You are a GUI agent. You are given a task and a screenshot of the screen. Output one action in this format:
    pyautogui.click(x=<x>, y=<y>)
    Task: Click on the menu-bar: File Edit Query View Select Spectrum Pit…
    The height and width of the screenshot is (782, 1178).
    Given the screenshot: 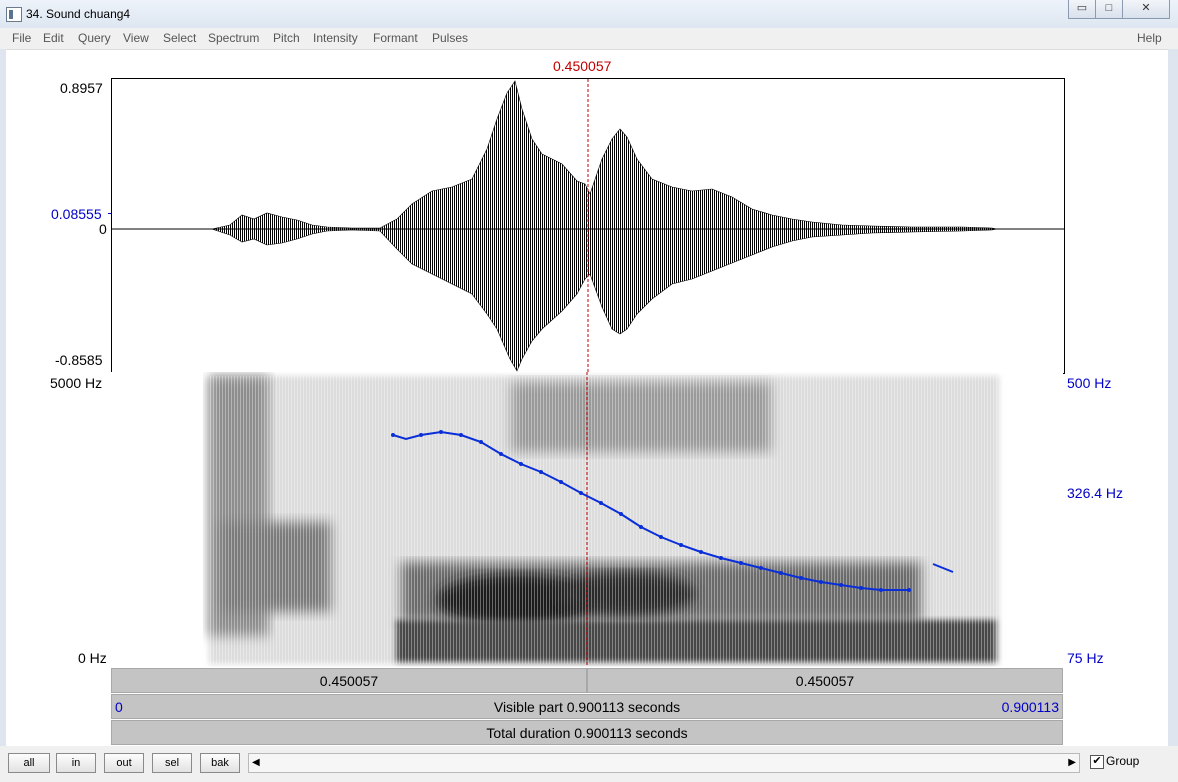 What is the action you would take?
    pyautogui.click(x=589, y=39)
    